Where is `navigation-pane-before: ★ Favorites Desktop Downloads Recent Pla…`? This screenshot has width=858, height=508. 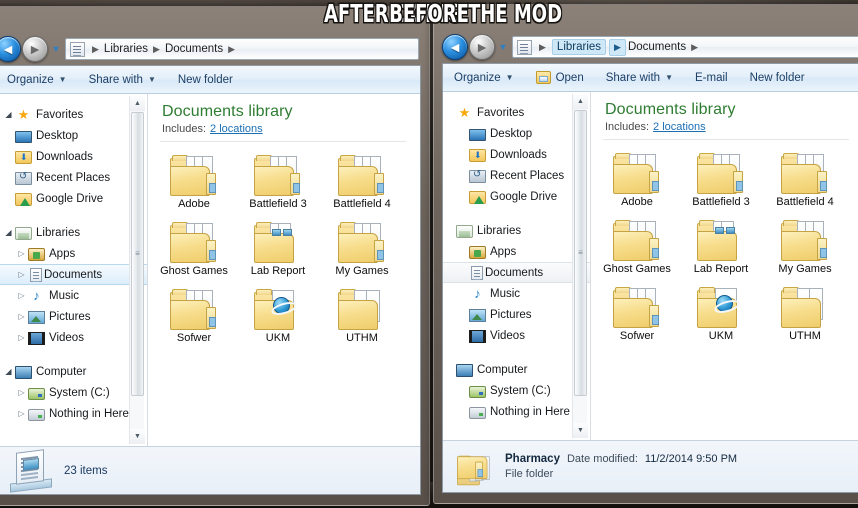 navigation-pane-before: ★ Favorites Desktop Downloads Recent Pla… is located at coordinates (517, 266).